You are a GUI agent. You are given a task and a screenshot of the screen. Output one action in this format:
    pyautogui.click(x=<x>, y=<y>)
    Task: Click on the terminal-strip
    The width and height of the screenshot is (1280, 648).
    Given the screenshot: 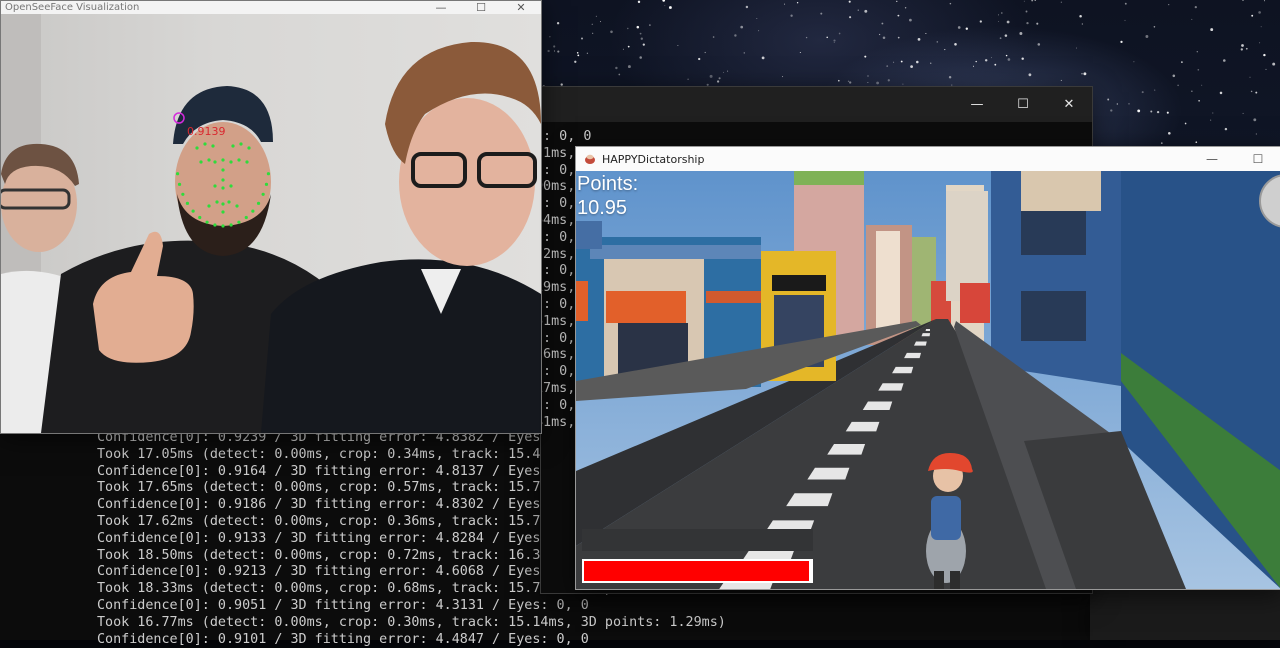 What is the action you would take?
    pyautogui.click(x=1185, y=614)
    